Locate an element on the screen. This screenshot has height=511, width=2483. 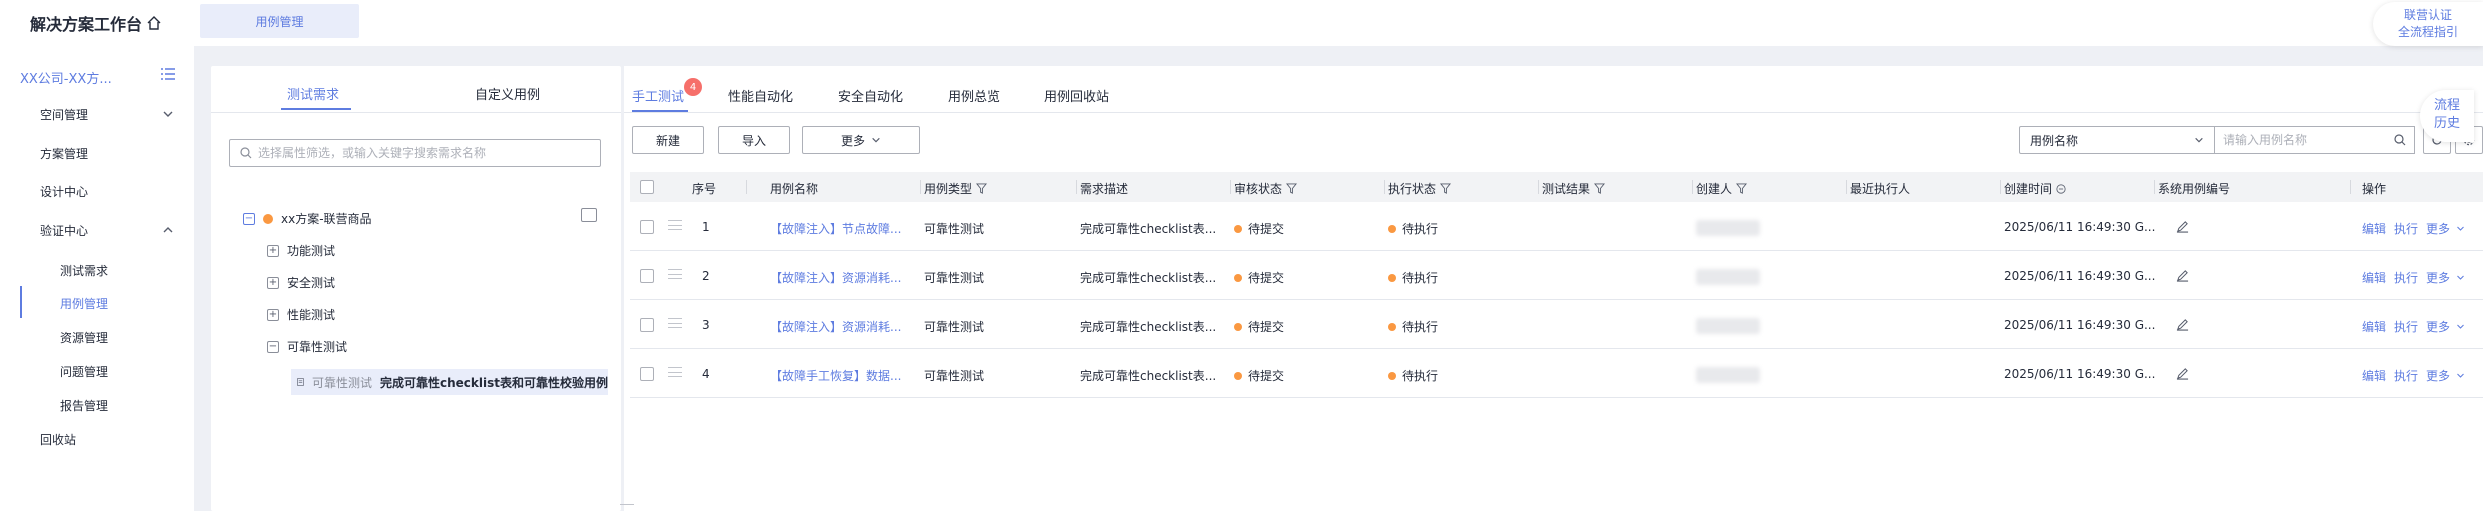
tree-node-root: − xx方案-联营商品 is located at coordinates (307, 218).